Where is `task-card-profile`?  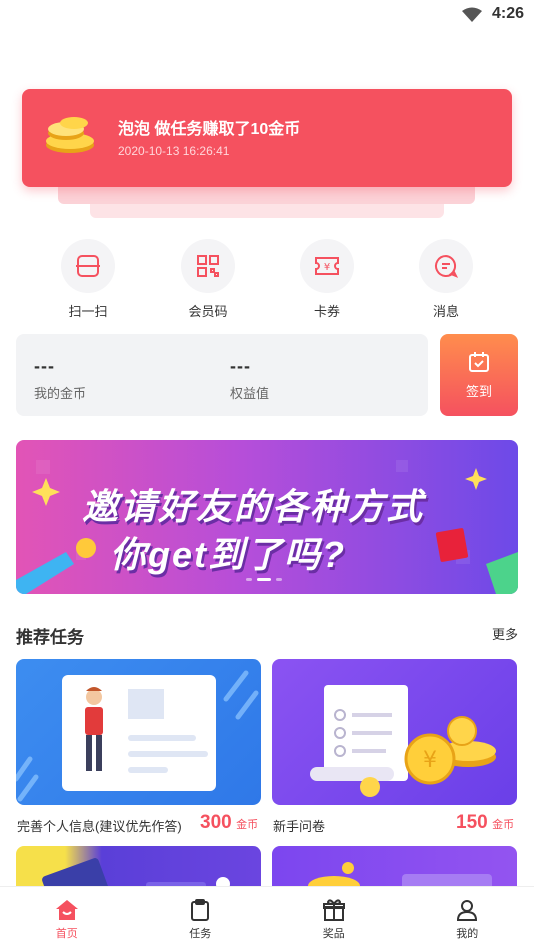 task-card-profile is located at coordinates (138, 732).